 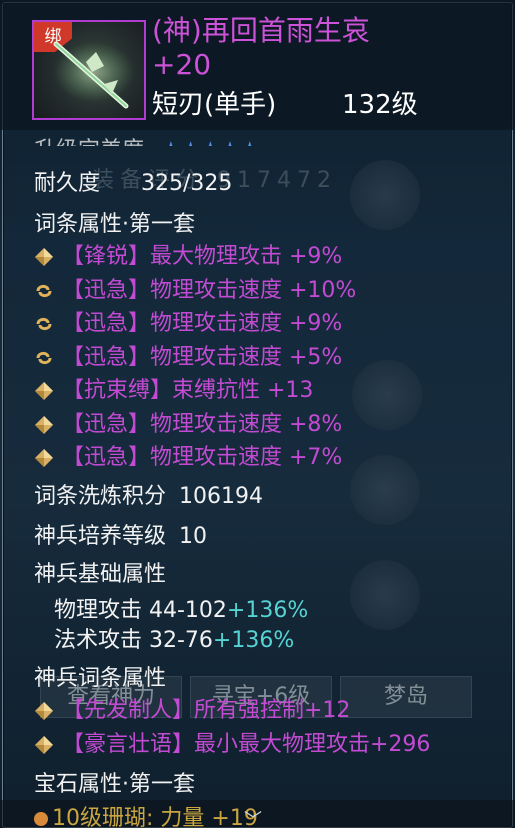 I want to click on cultivation-row: 神兵培养等级 10, so click(x=120, y=534).